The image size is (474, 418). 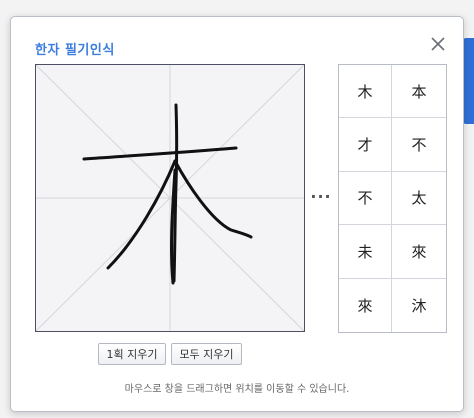 I want to click on candidate-char: 木, so click(x=365, y=92).